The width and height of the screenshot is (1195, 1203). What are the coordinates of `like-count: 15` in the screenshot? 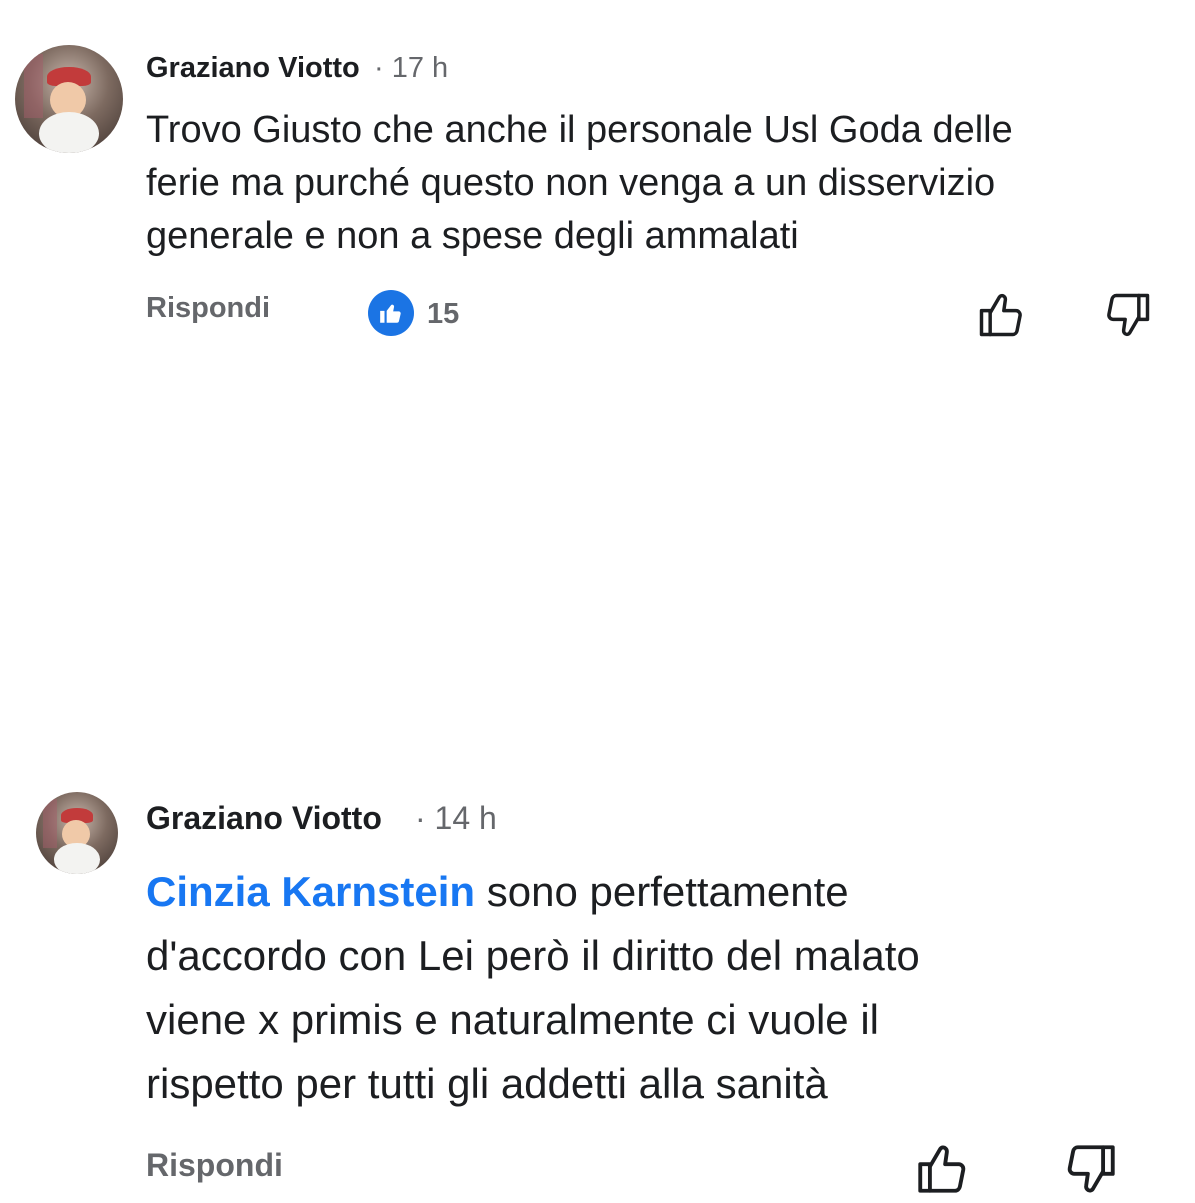 It's located at (443, 314).